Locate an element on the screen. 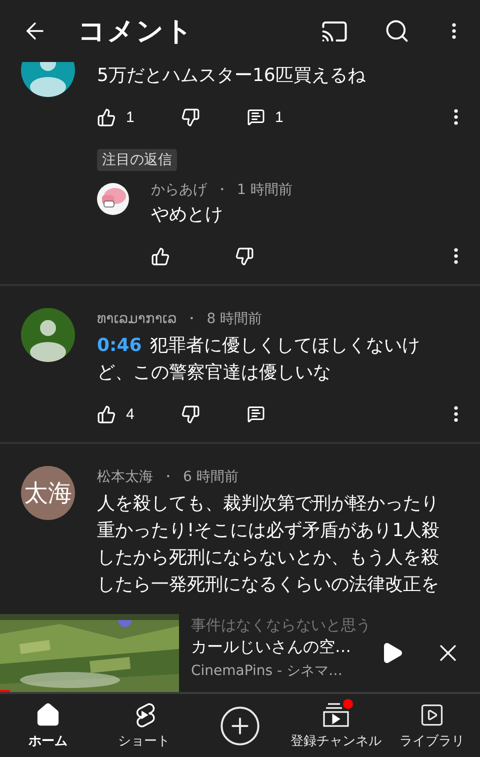 The height and width of the screenshot is (757, 480). comment-text: 0:46 犯罪者に優しくしてほしくないけど、この警察官達は優しいな is located at coordinates (259, 359).